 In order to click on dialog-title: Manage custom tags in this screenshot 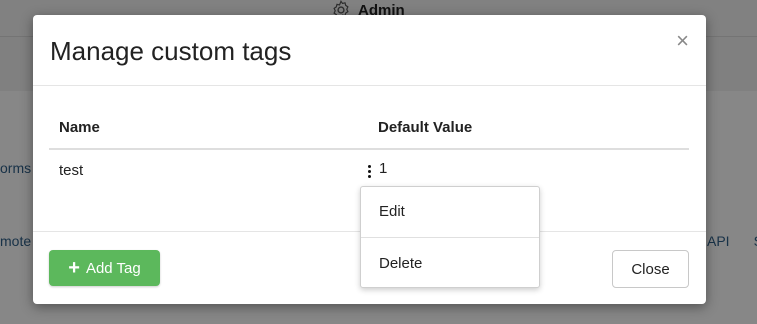, I will do `click(171, 51)`.